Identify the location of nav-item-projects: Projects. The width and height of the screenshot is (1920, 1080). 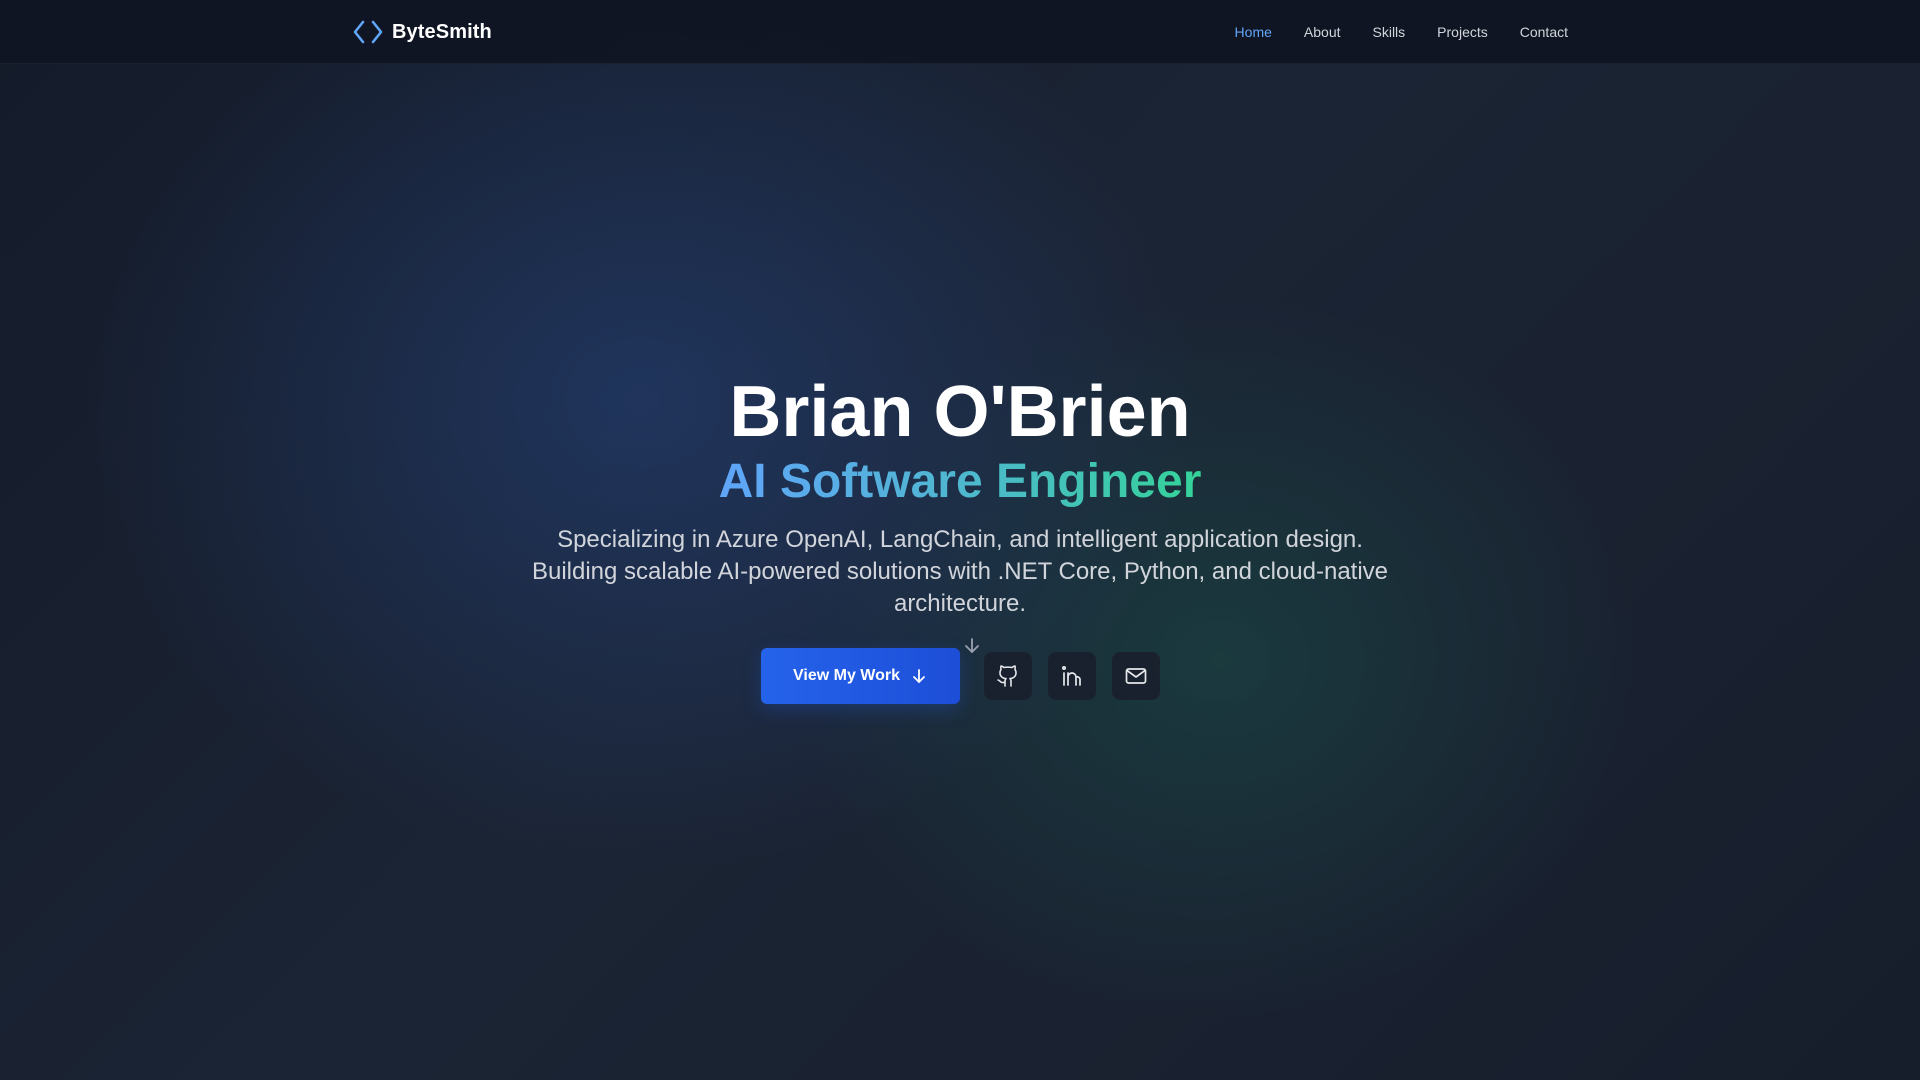
(1462, 32).